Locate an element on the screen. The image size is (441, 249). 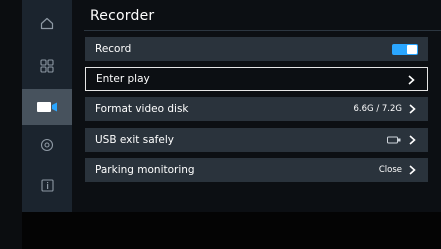
eye-icon is located at coordinates (47, 145).